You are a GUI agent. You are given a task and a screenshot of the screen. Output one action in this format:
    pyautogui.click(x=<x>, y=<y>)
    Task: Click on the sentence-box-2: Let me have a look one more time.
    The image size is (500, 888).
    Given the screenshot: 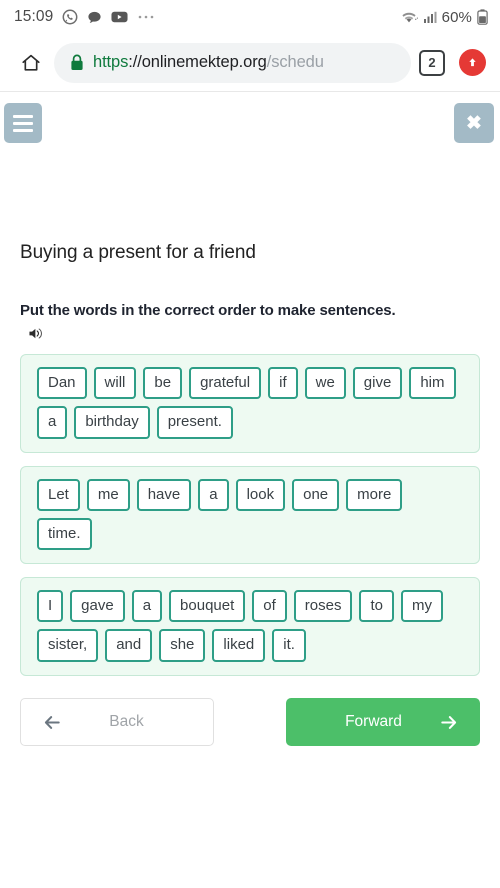 What is the action you would take?
    pyautogui.click(x=250, y=514)
    